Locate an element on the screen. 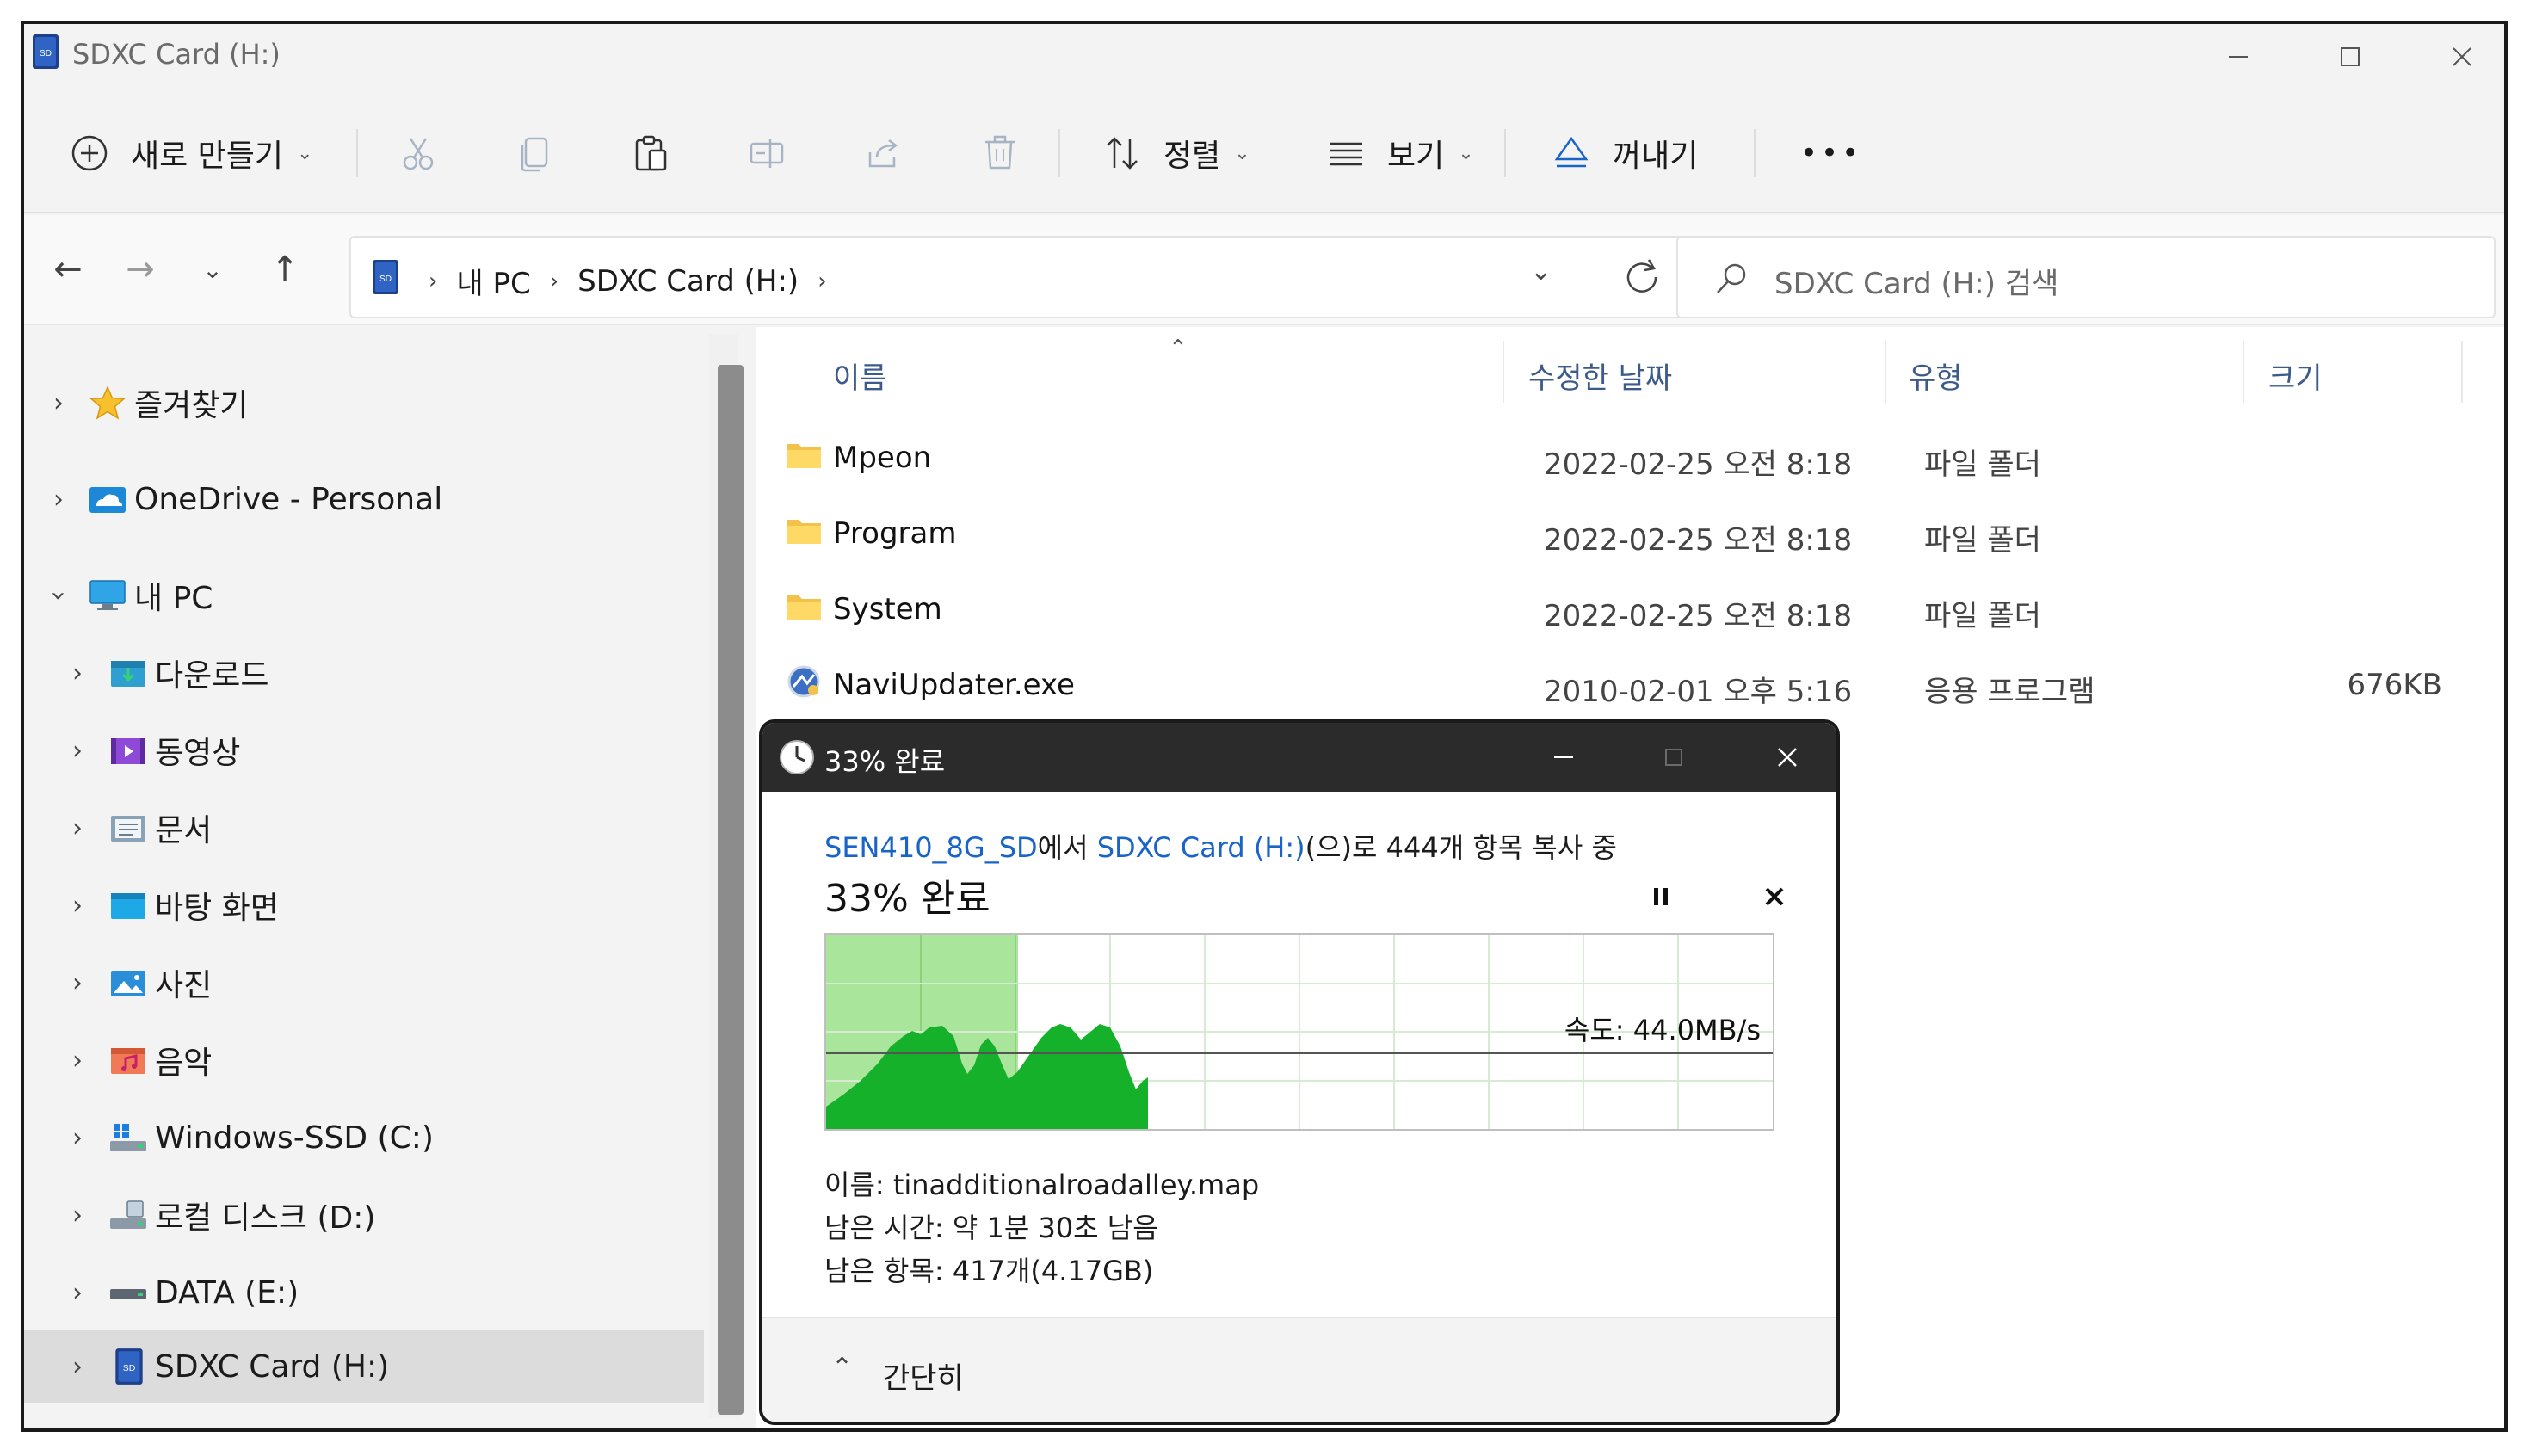  column-header-type: 유형 is located at coordinates (1936, 376).